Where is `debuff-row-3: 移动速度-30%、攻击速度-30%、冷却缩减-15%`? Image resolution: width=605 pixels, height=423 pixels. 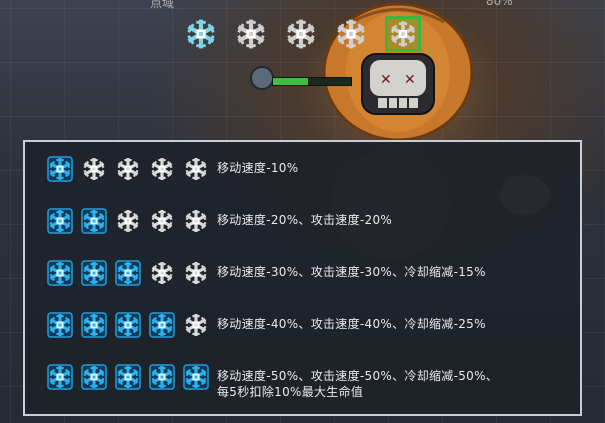 debuff-row-3: 移动速度-30%、攻击速度-30%、冷却缩减-15% is located at coordinates (266, 273).